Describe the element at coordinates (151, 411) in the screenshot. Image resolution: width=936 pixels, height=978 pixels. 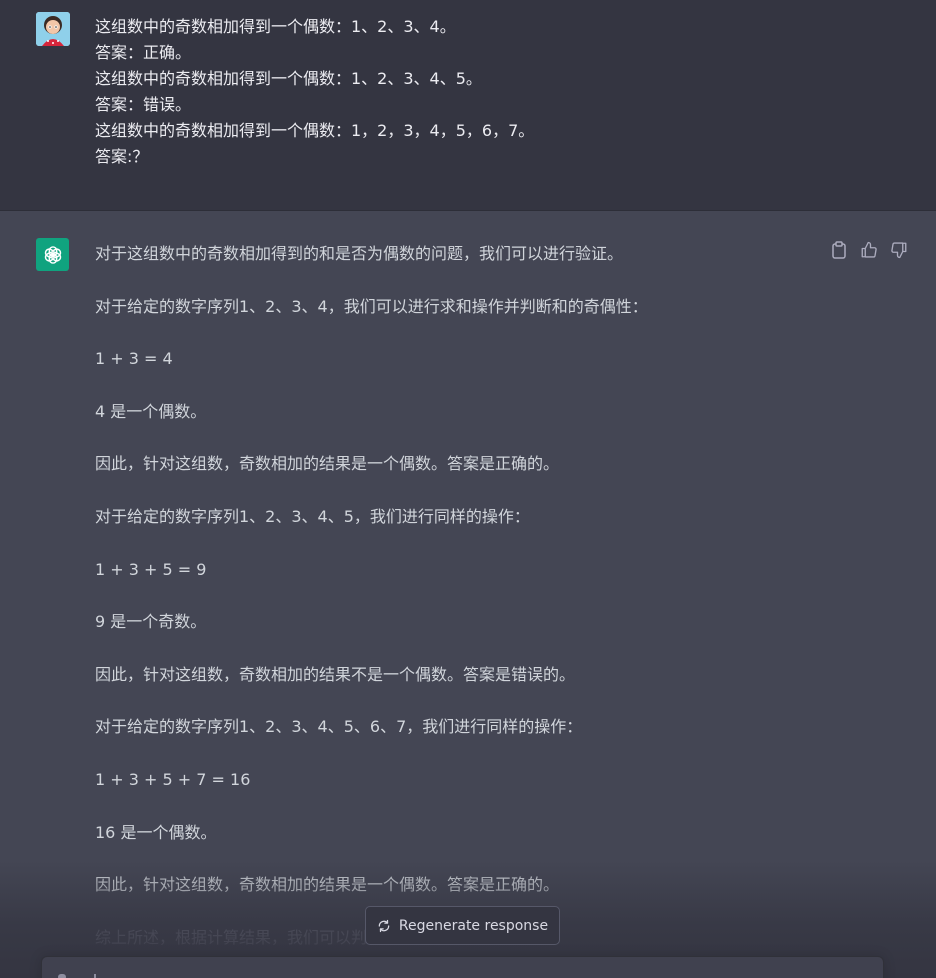
I see `assistant-paragraph: 4 是一个偶数。` at that location.